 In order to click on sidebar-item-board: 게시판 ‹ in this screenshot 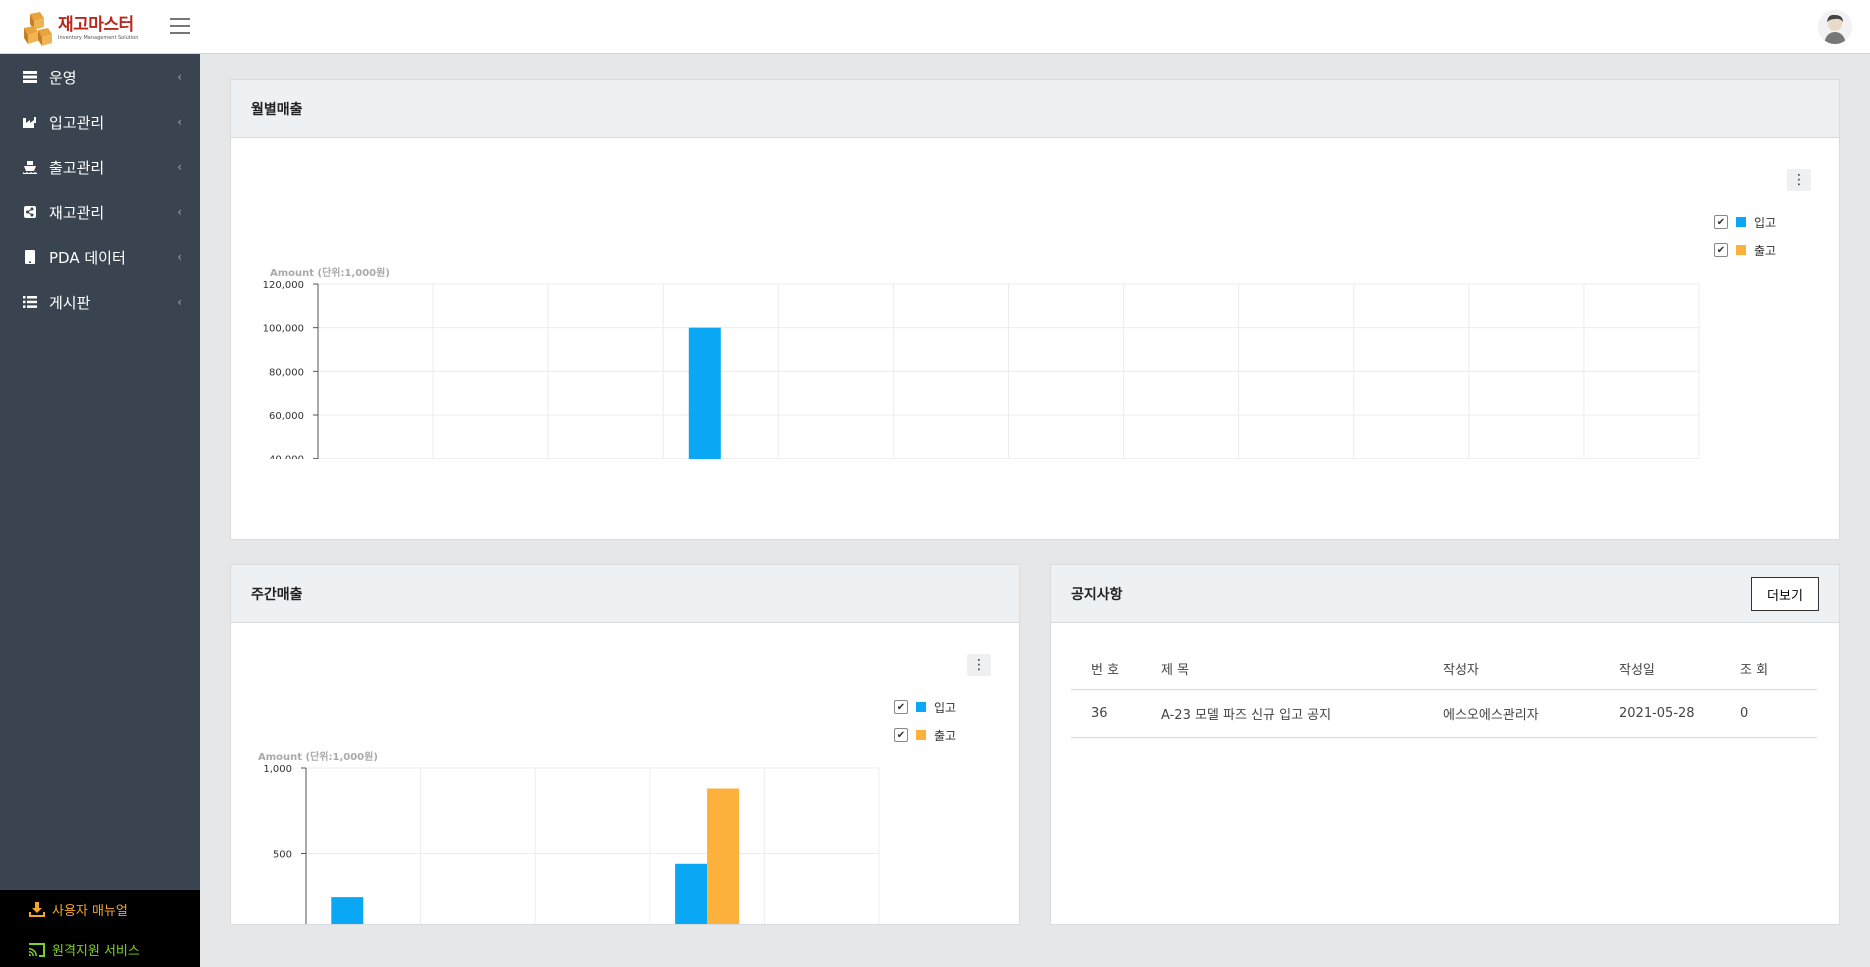, I will do `click(100, 302)`.